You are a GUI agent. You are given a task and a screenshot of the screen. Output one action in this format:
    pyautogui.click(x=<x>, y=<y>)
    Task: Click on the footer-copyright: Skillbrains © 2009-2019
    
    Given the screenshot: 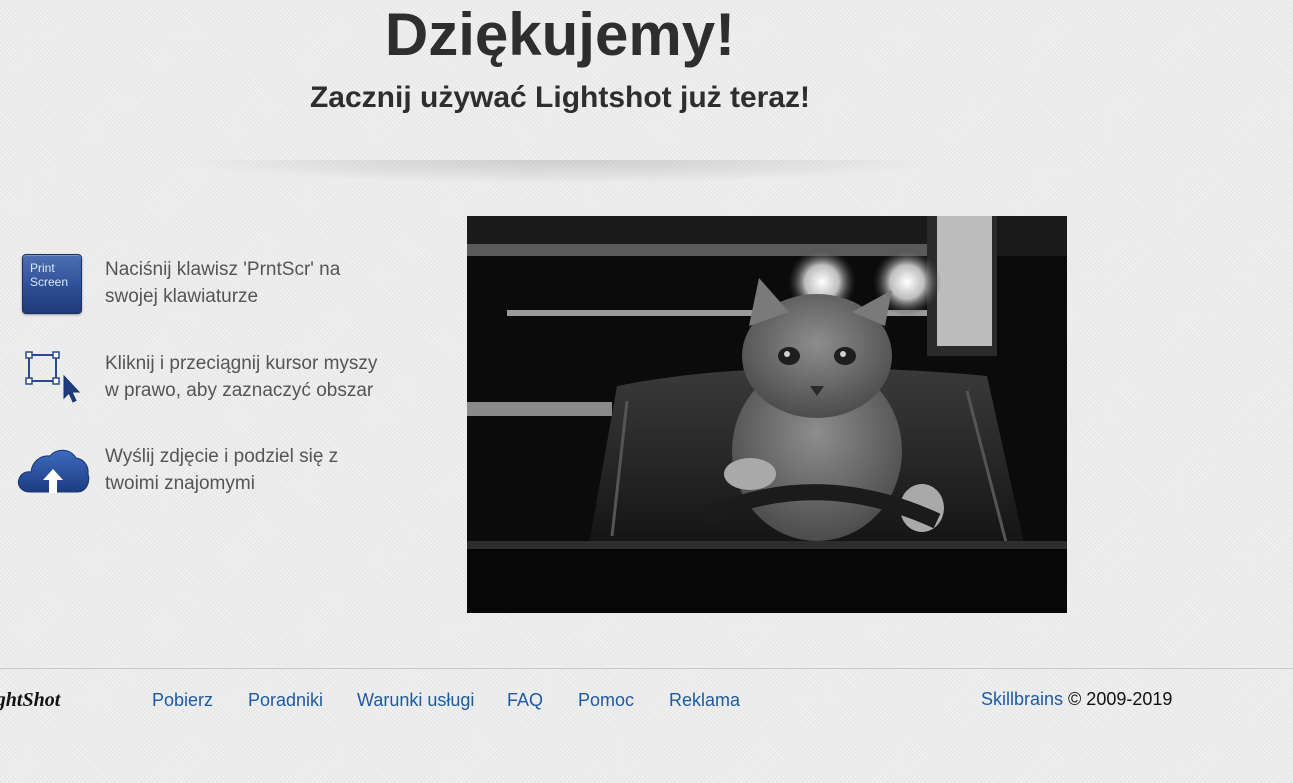 What is the action you would take?
    pyautogui.click(x=1076, y=699)
    